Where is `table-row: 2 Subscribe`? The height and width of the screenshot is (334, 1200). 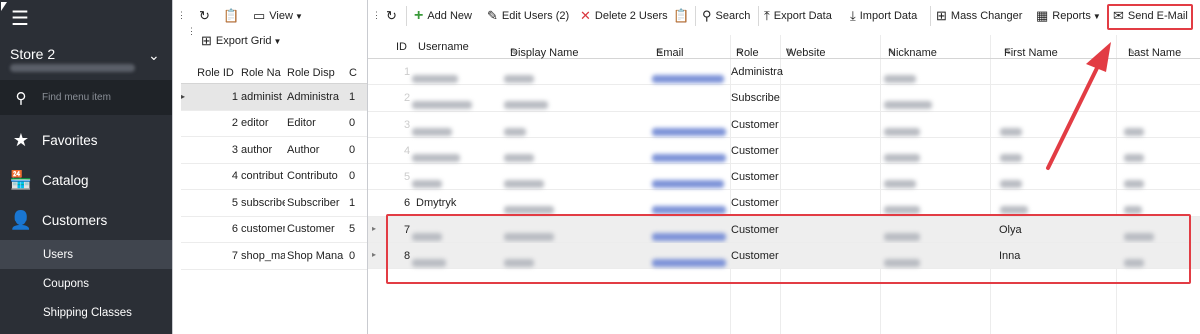
table-row: 2 Subscribe is located at coordinates (784, 98).